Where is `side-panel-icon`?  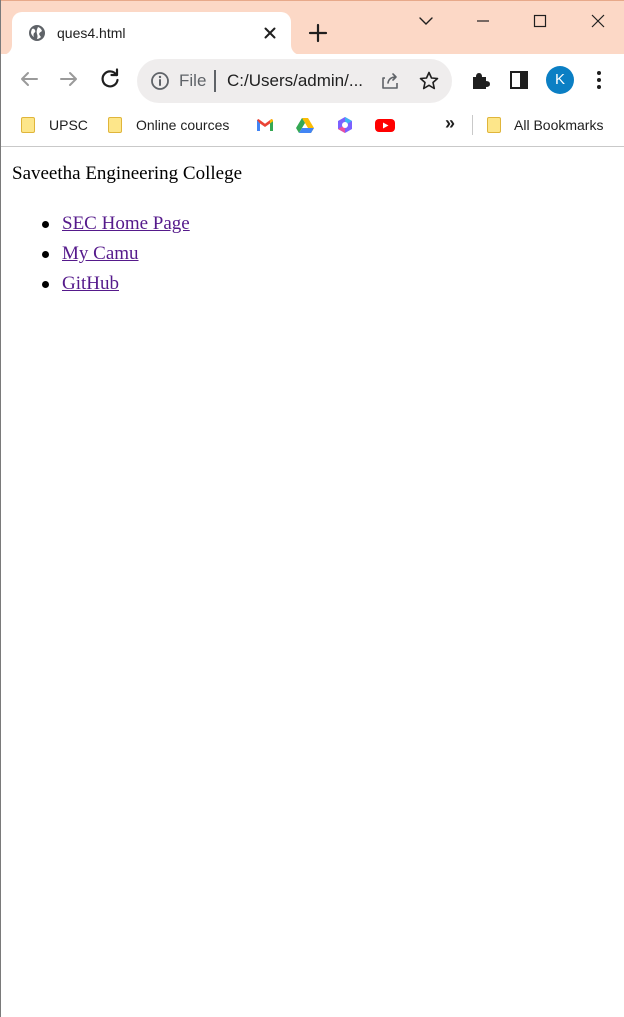 side-panel-icon is located at coordinates (519, 80).